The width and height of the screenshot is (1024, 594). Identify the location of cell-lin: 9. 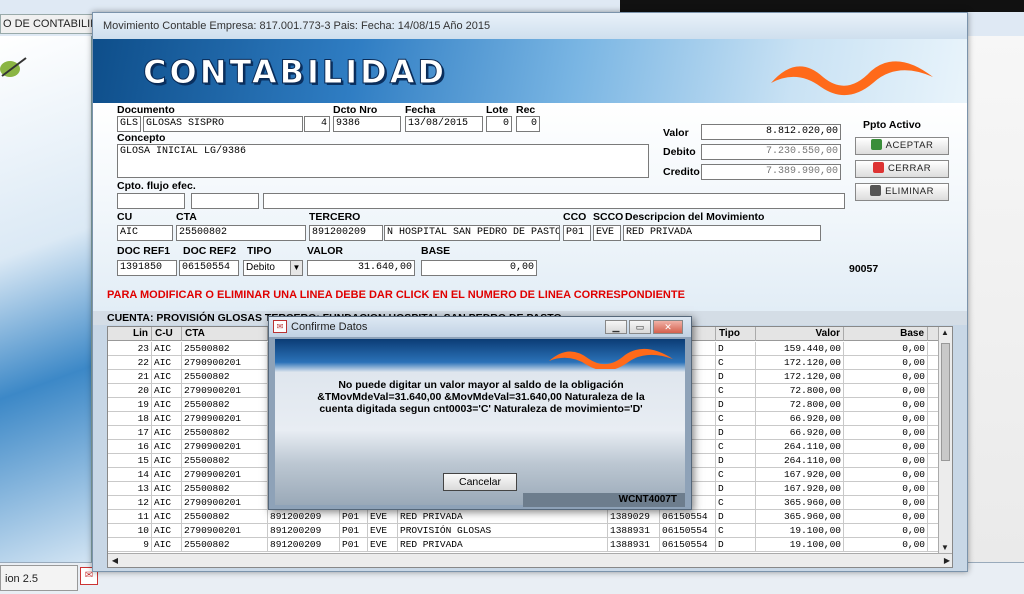
(130, 545).